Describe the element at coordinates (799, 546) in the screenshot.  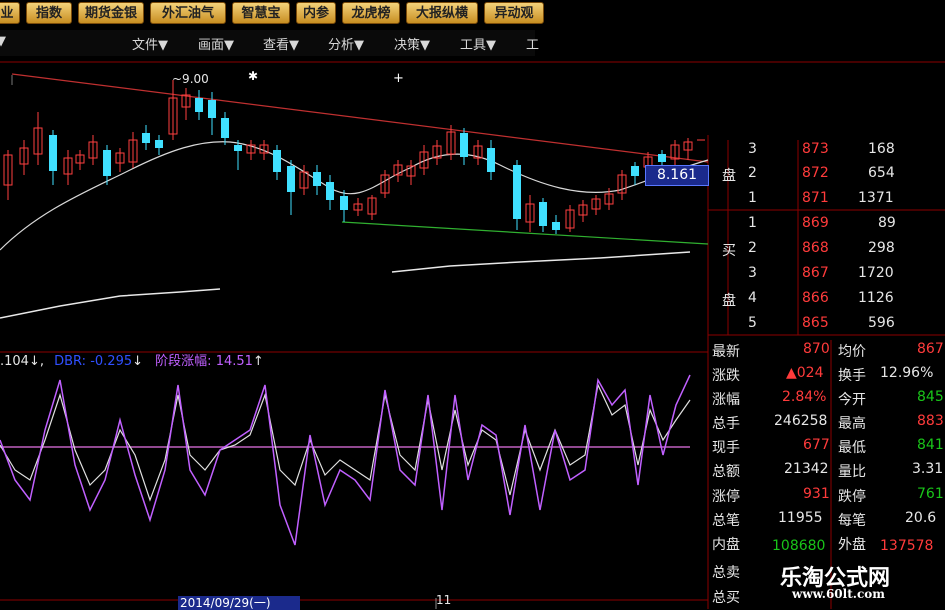
I see `stat-value: 108680` at that location.